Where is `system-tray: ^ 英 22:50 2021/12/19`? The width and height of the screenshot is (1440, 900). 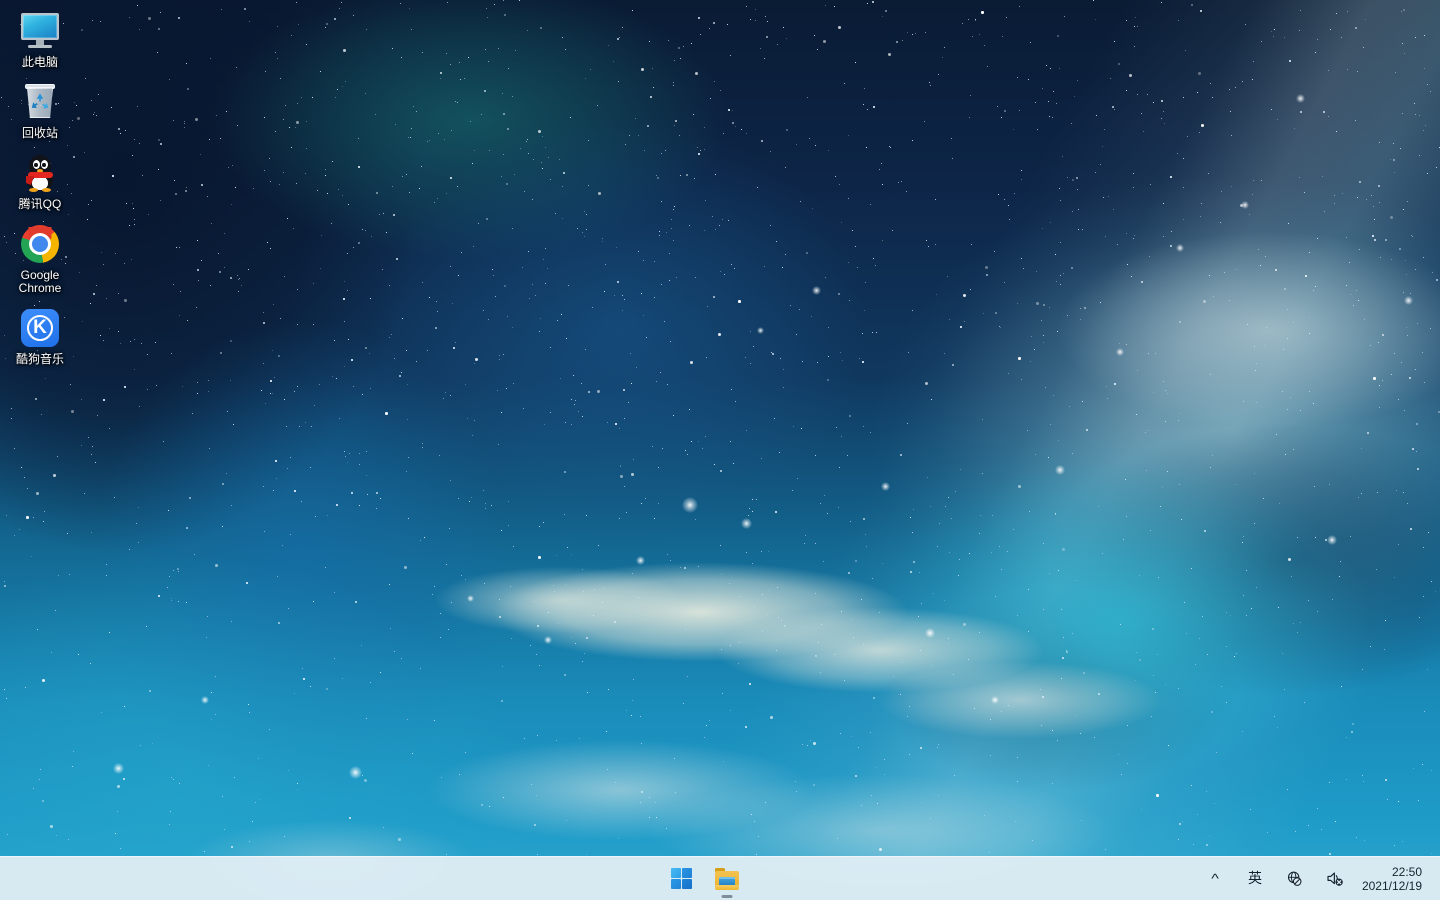
system-tray: ^ 英 22:50 2021/12/19 is located at coordinates (1318, 878).